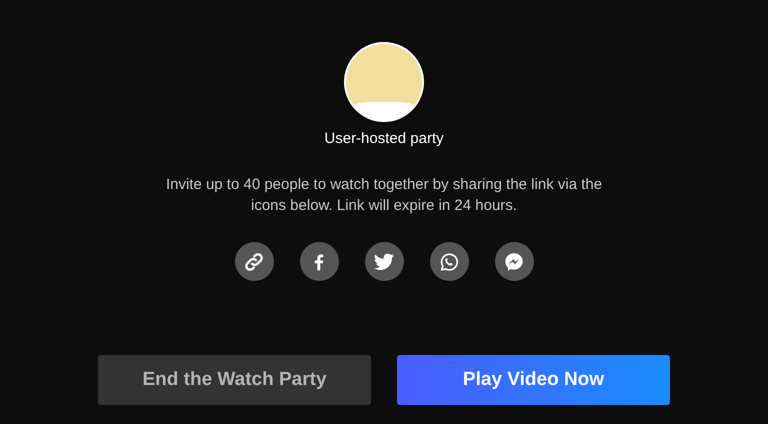  I want to click on share-link-button, so click(254, 261).